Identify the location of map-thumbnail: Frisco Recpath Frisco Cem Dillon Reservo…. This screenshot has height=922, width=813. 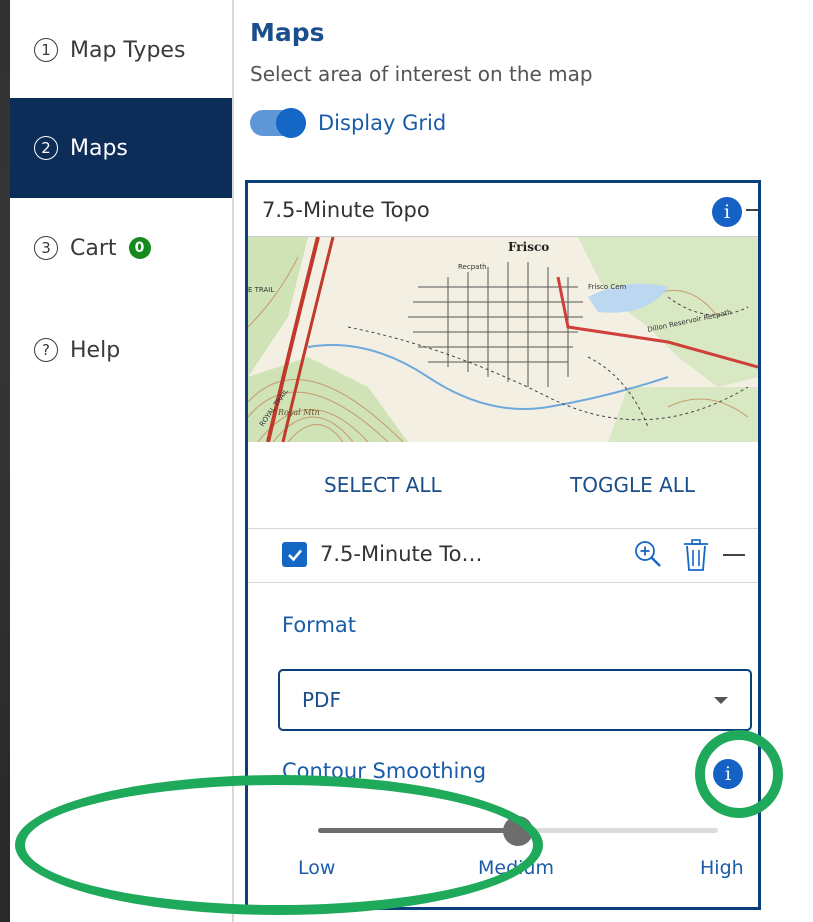
(503, 339).